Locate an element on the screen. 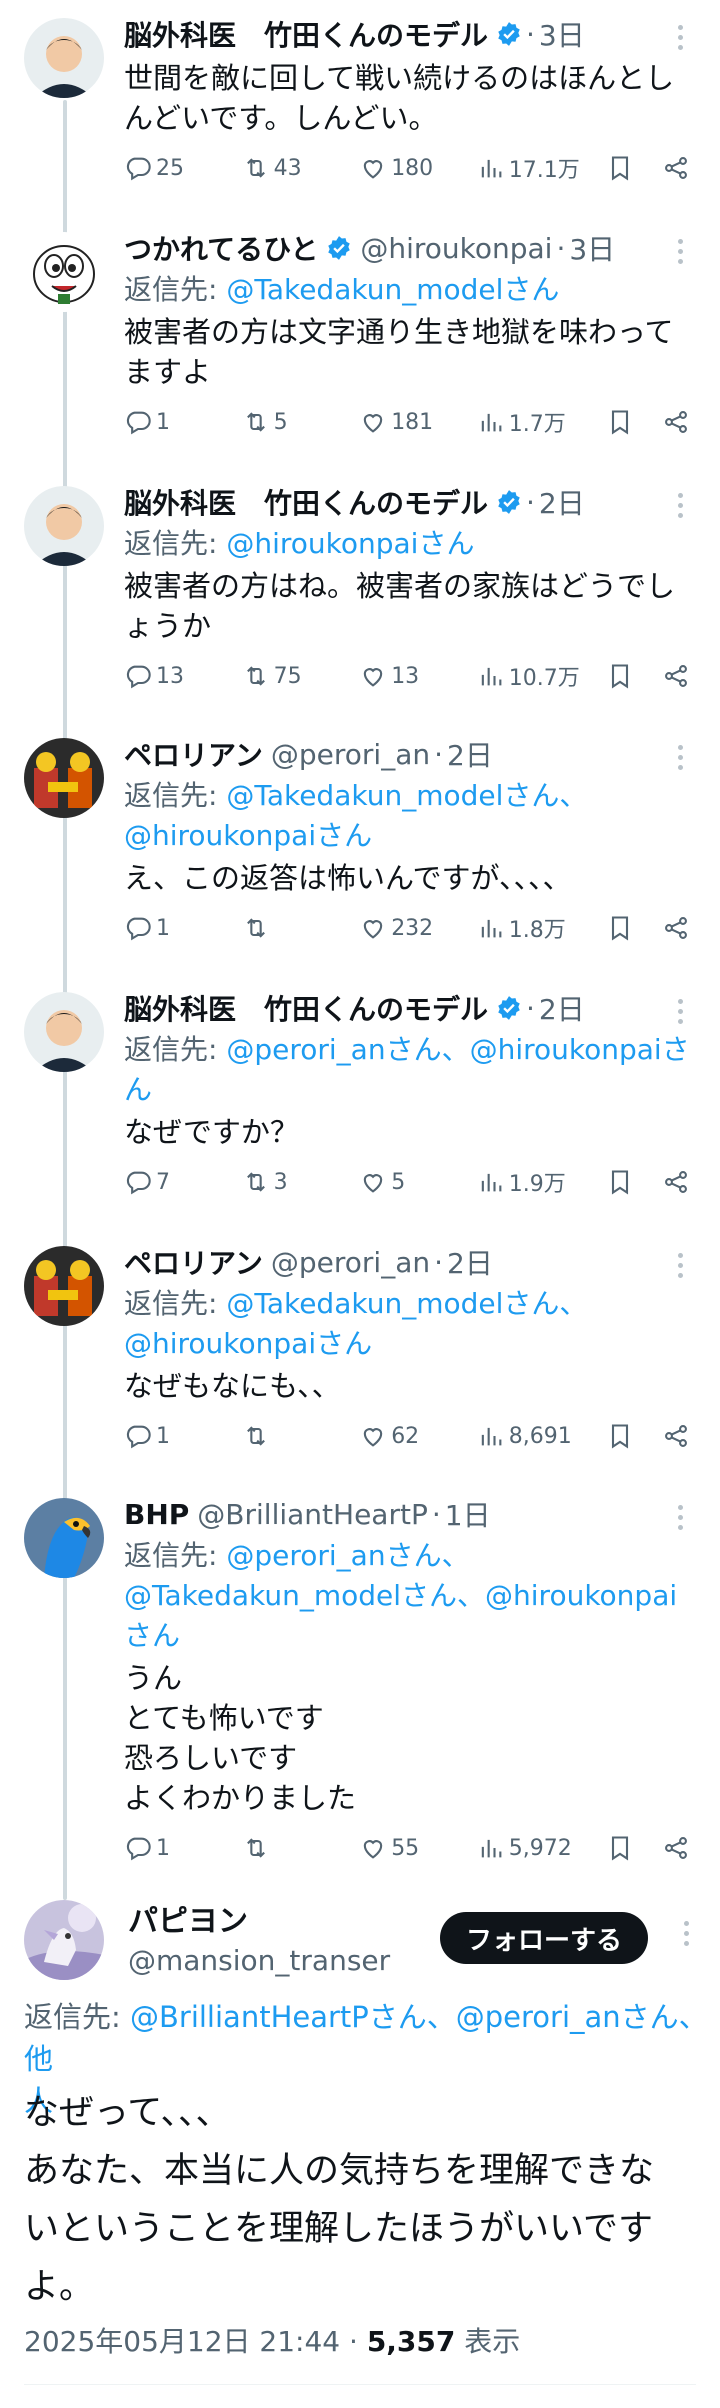 This screenshot has width=720, height=2408. reply-button: 13 is located at coordinates (183, 676).